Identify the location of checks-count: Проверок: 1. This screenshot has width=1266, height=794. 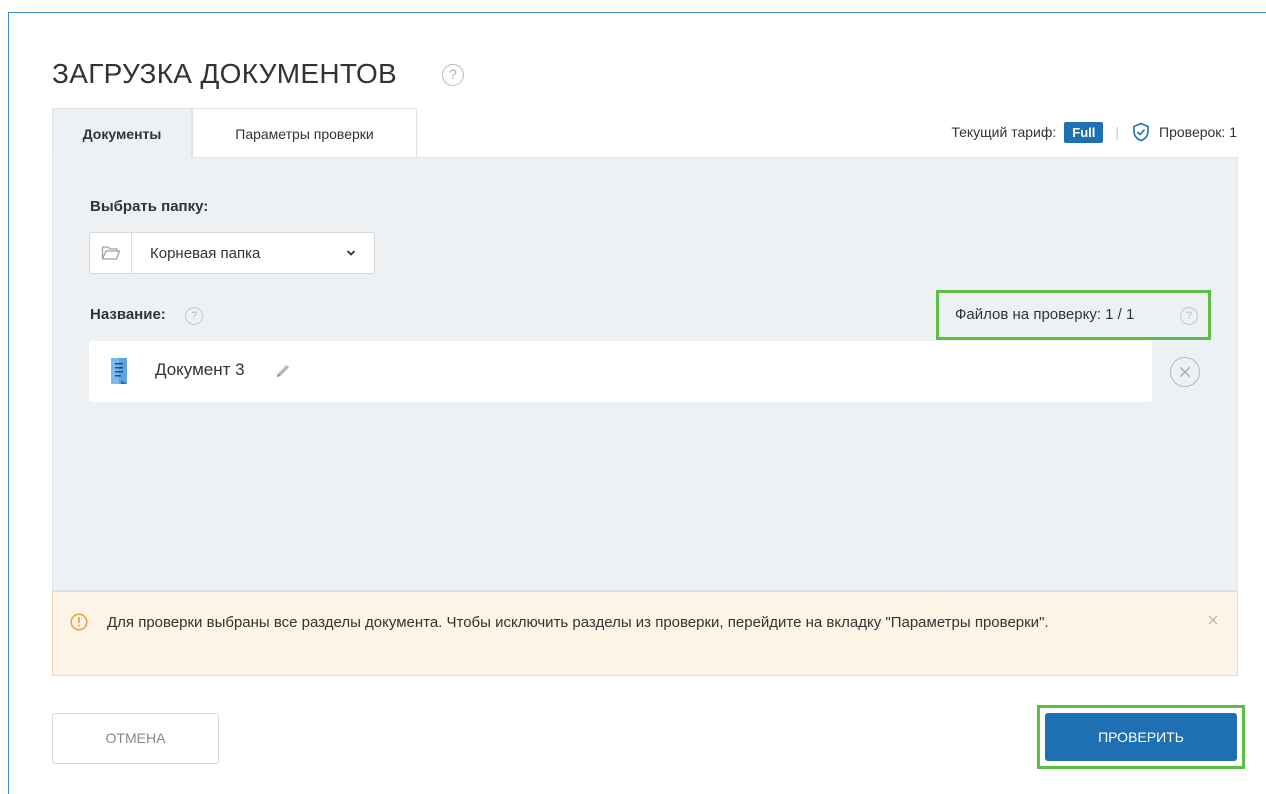
(1198, 132).